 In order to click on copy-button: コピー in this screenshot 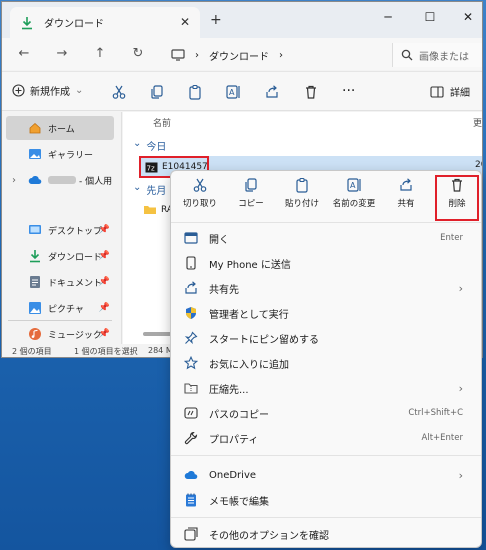, I will do `click(251, 198)`.